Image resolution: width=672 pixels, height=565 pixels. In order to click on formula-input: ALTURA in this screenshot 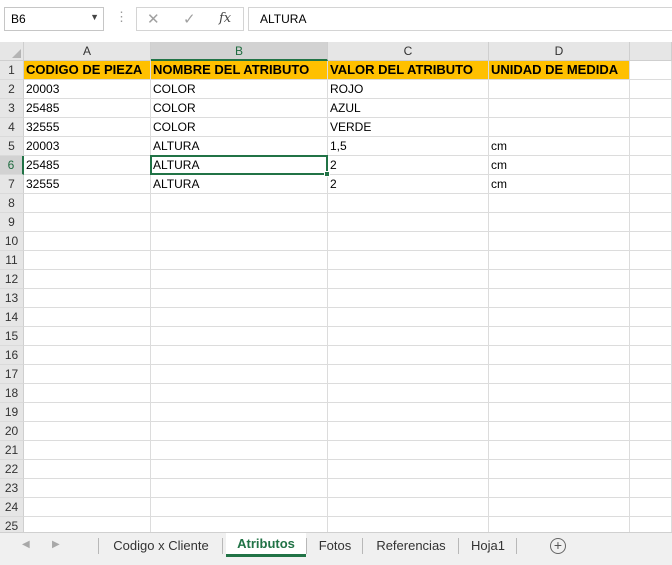, I will do `click(460, 19)`.